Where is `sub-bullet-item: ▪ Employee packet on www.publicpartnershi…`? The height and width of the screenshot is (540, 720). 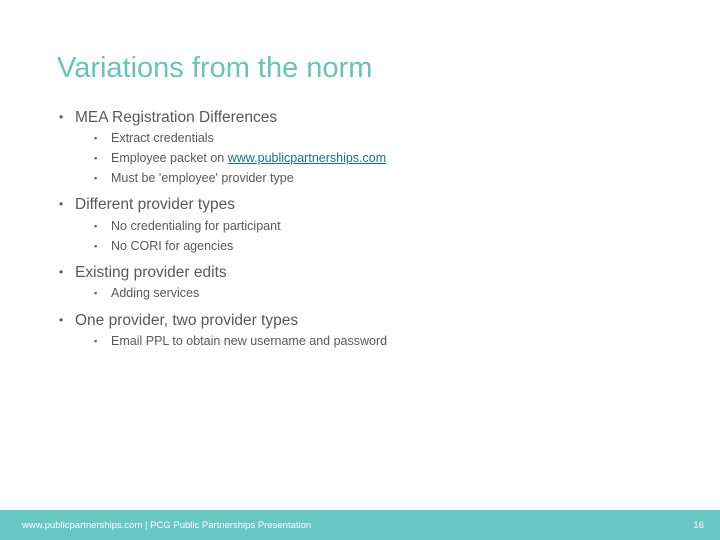
sub-bullet-item: ▪ Employee packet on www.publicpartnershi… is located at coordinates (240, 158).